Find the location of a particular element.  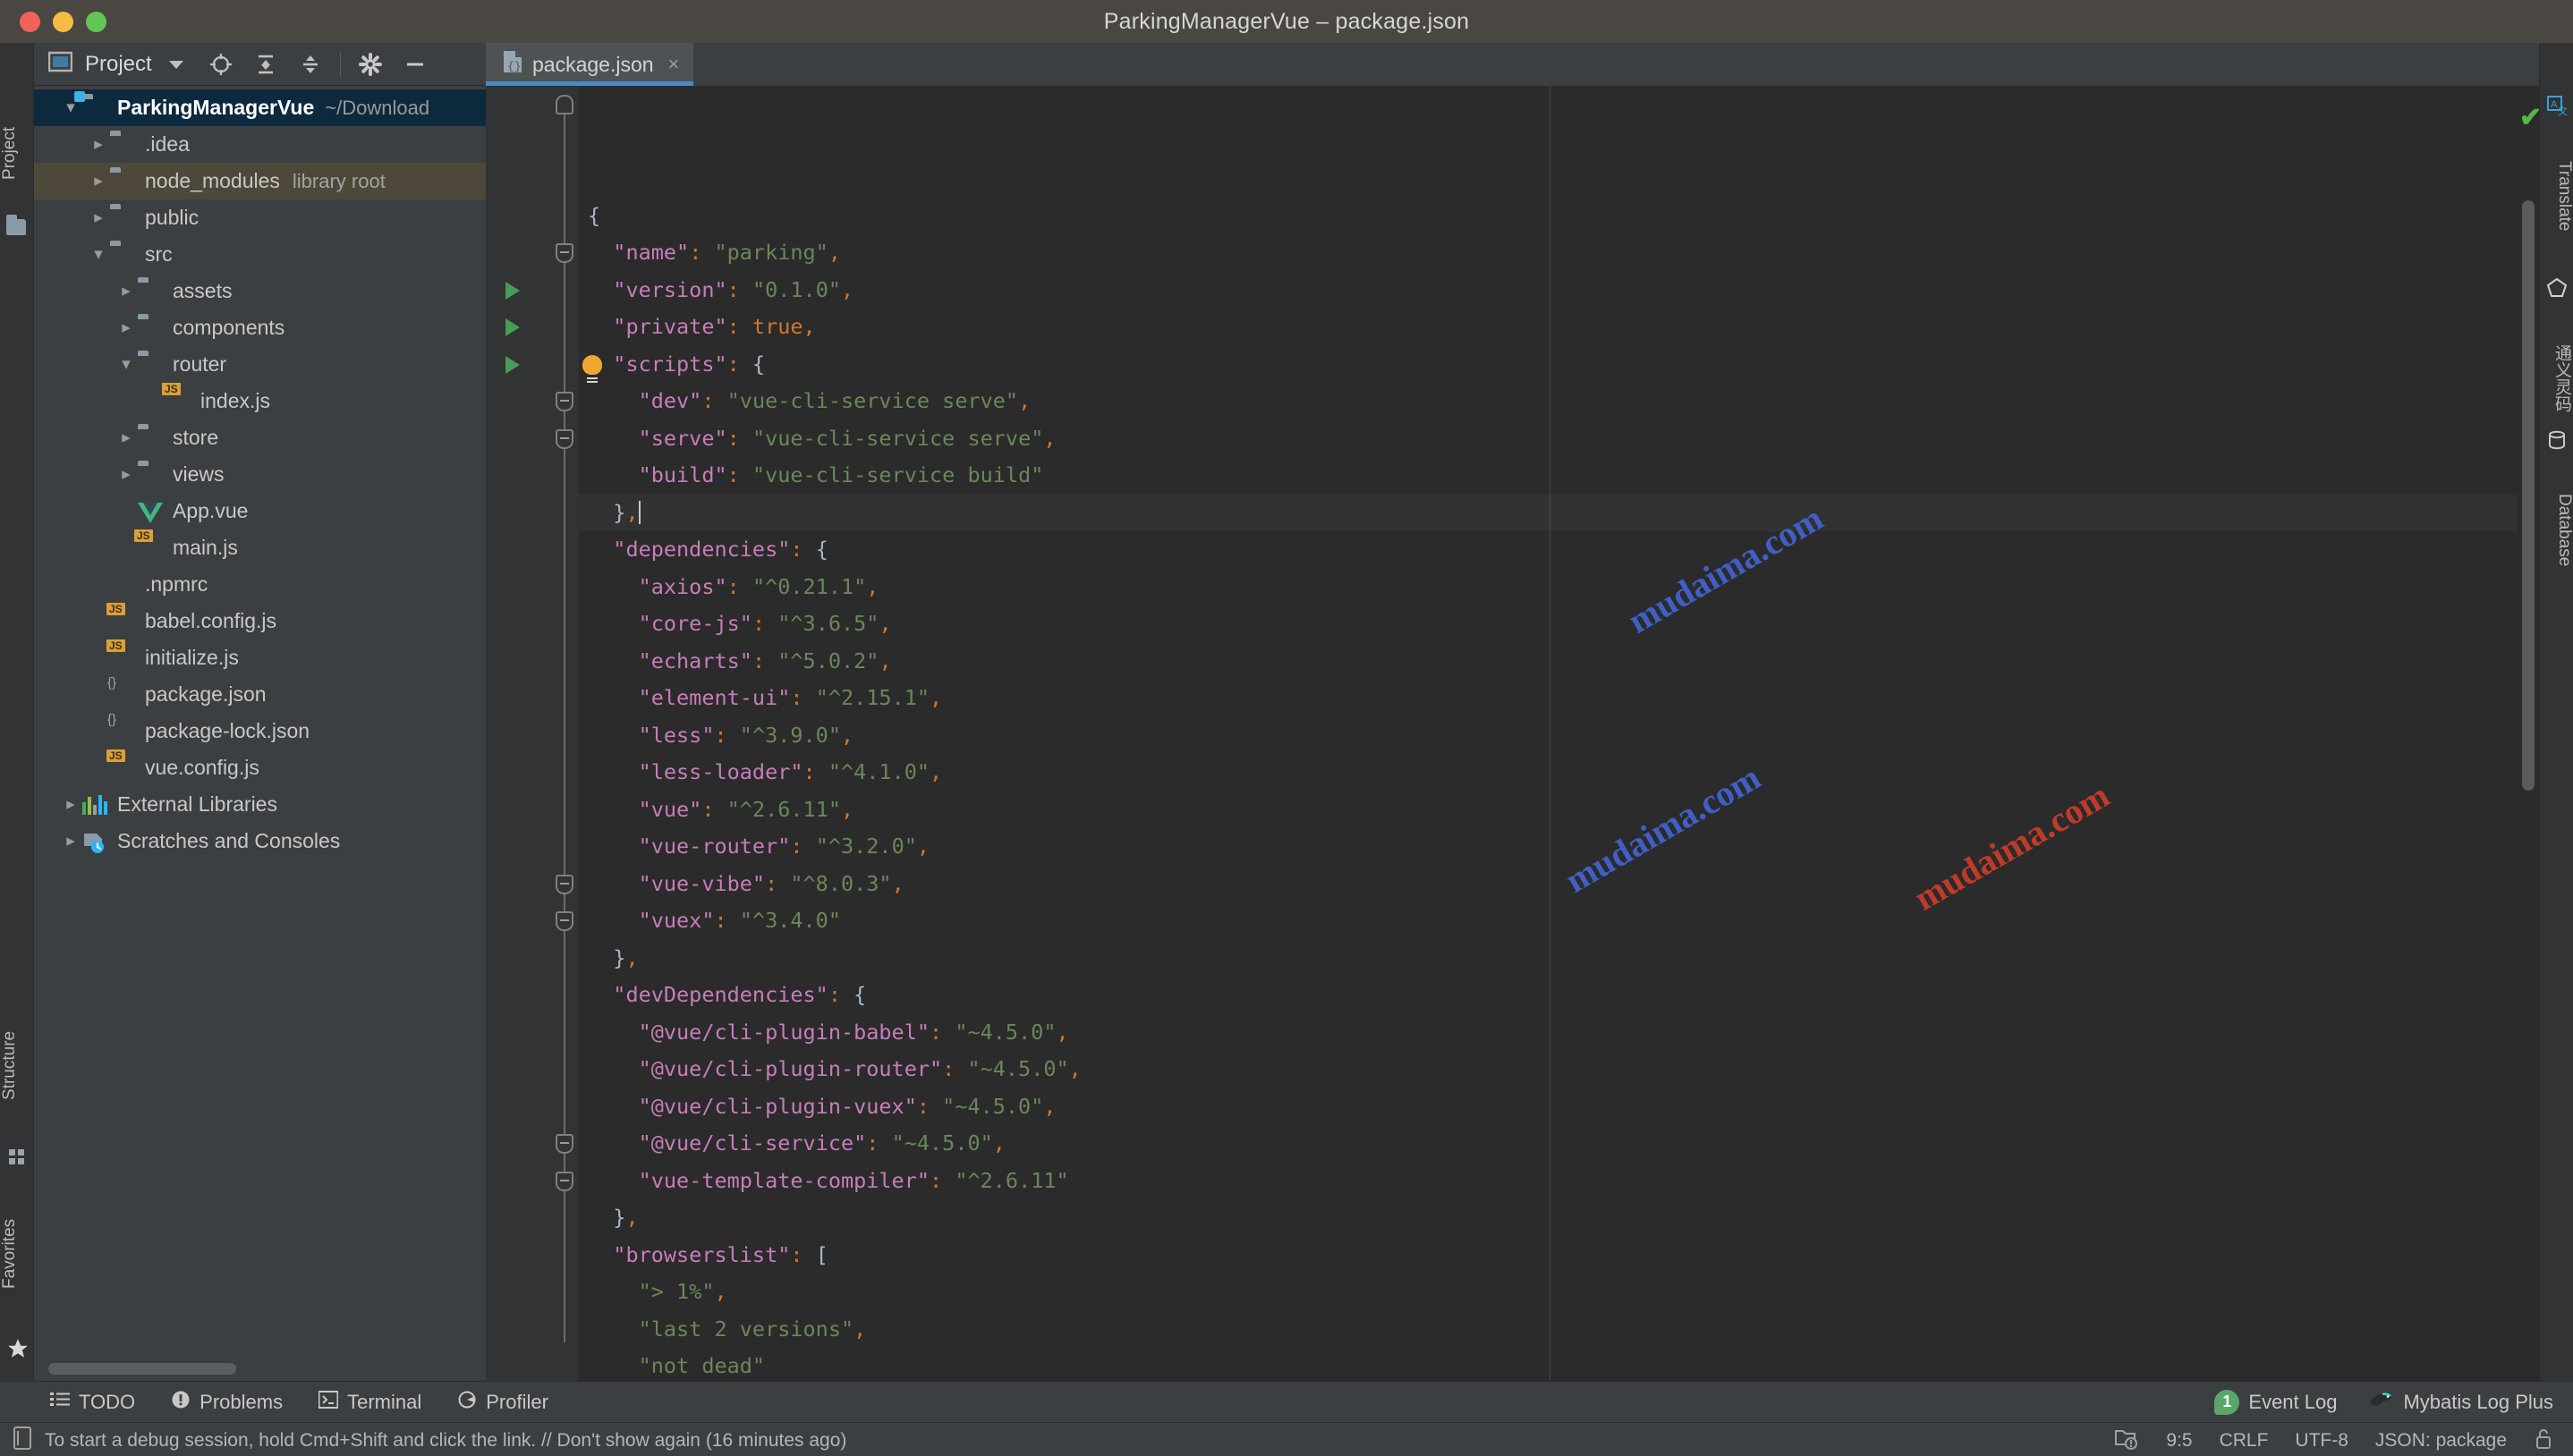

bottom-button-todo: TODO is located at coordinates (92, 1402).